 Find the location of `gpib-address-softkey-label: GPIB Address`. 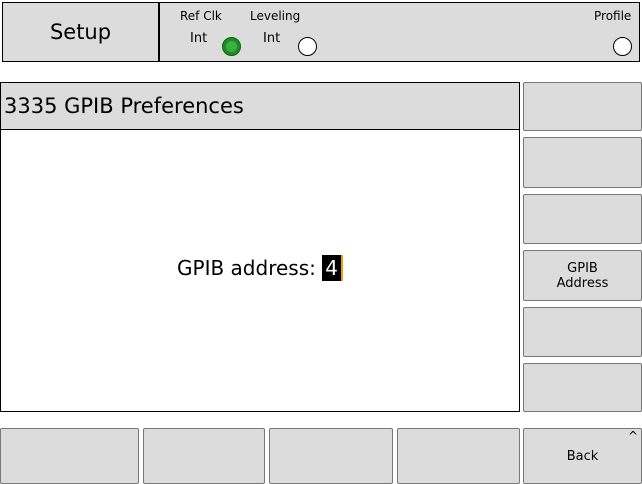

gpib-address-softkey-label: GPIB Address is located at coordinates (582, 275).